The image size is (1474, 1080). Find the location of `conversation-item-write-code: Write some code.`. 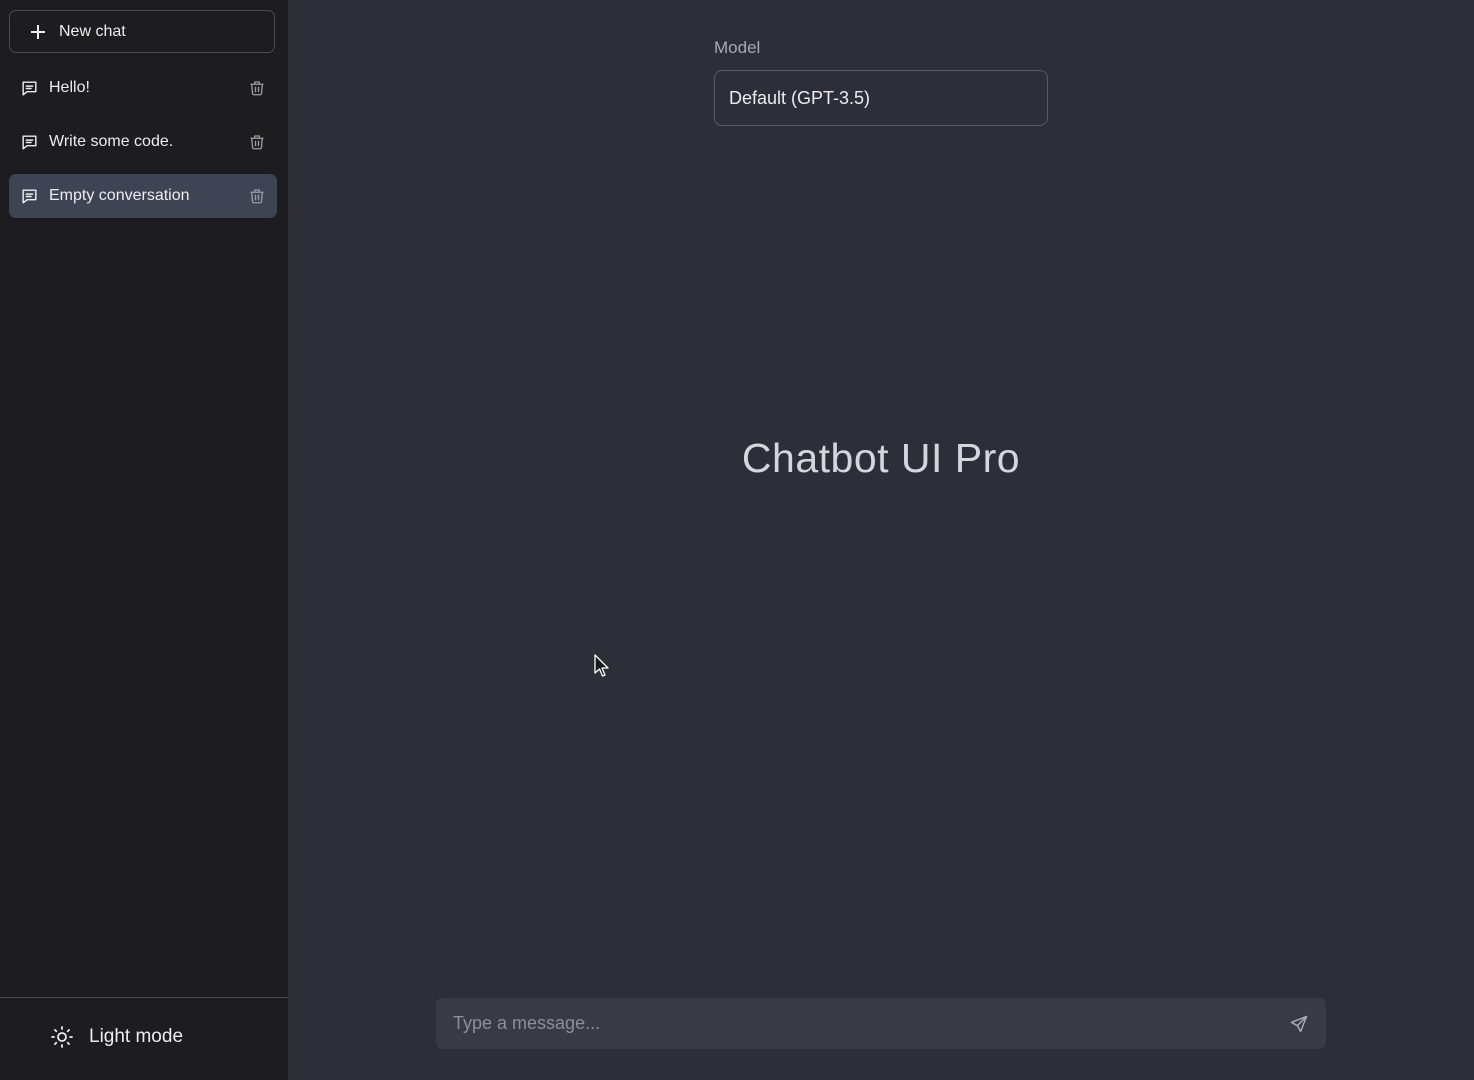

conversation-item-write-code: Write some code. is located at coordinates (143, 142).